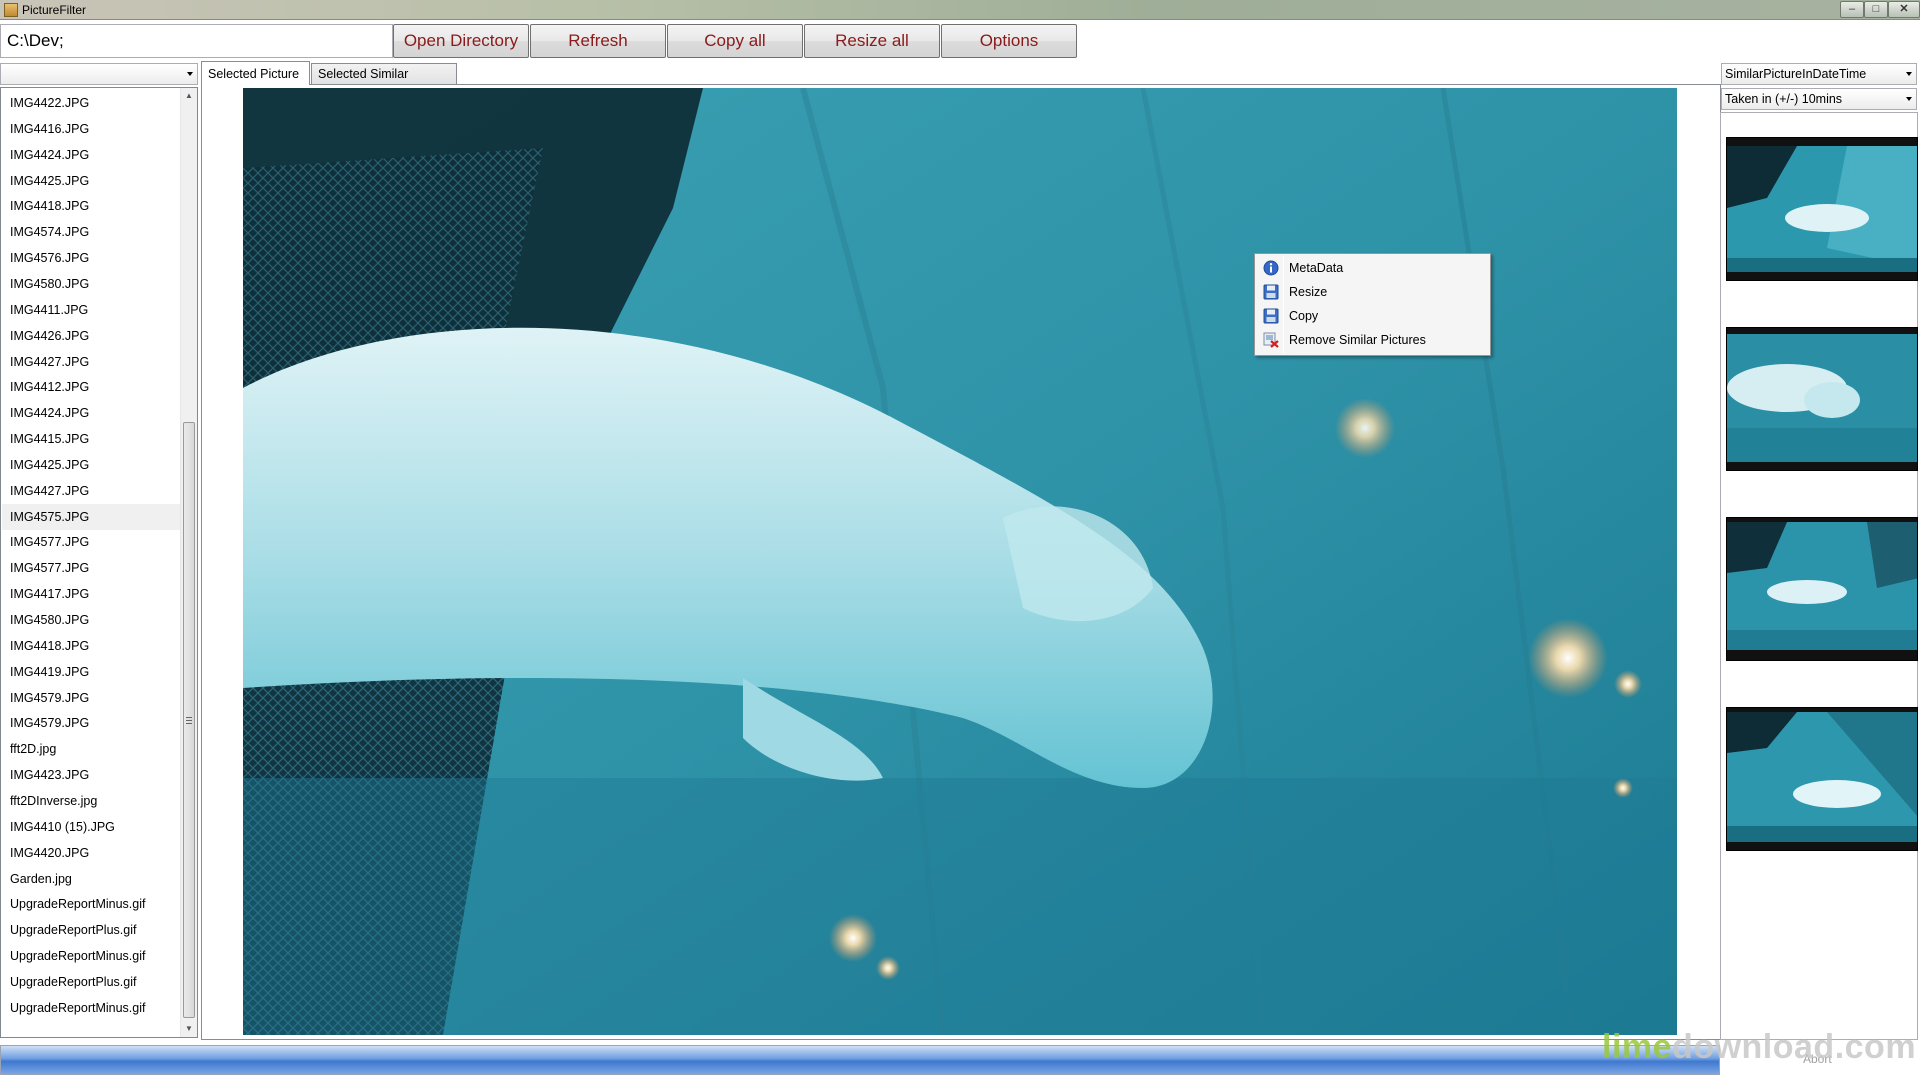  I want to click on file-list-item: IMG4426.JPG, so click(91, 336).